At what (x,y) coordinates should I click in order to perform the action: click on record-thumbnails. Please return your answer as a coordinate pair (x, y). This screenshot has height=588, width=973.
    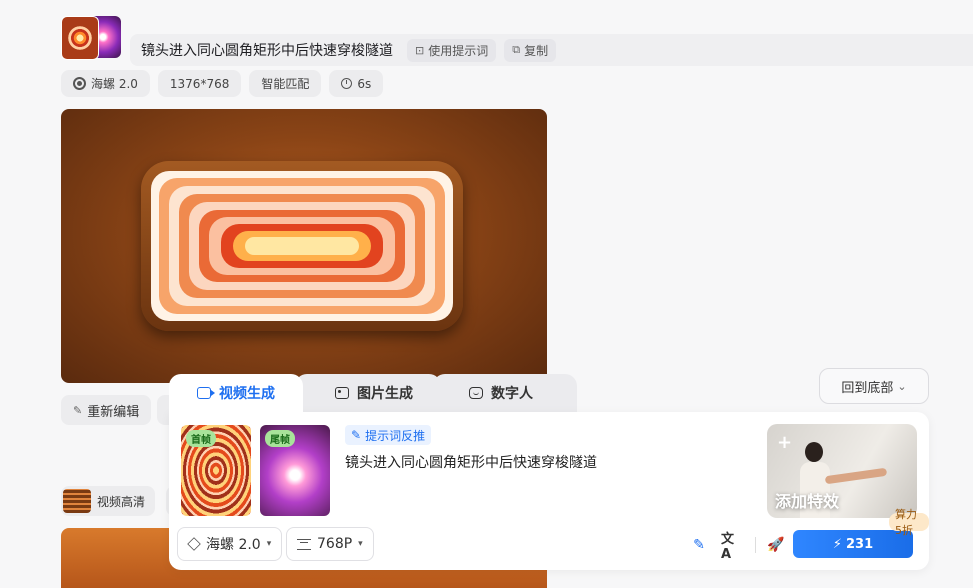
    Looking at the image, I should click on (91, 38).